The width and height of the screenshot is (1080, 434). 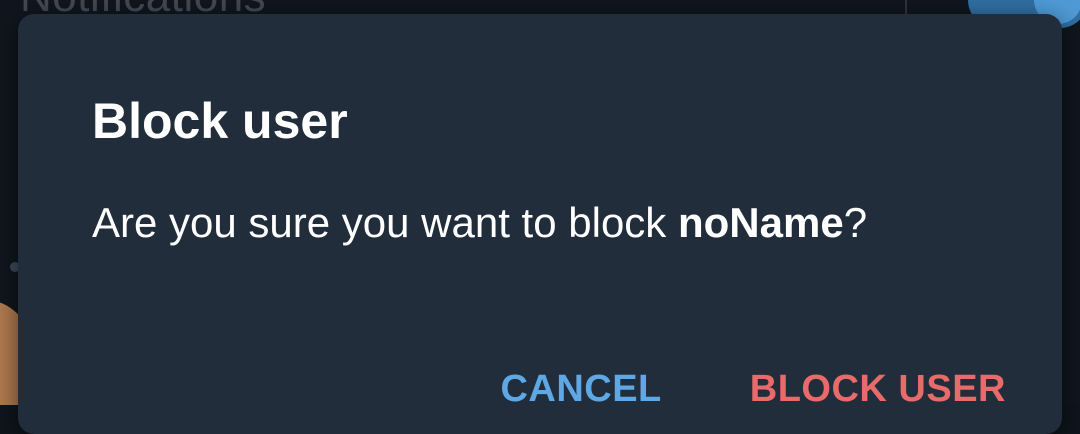 What do you see at coordinates (760, 222) in the screenshot?
I see `blocked-username: noName` at bounding box center [760, 222].